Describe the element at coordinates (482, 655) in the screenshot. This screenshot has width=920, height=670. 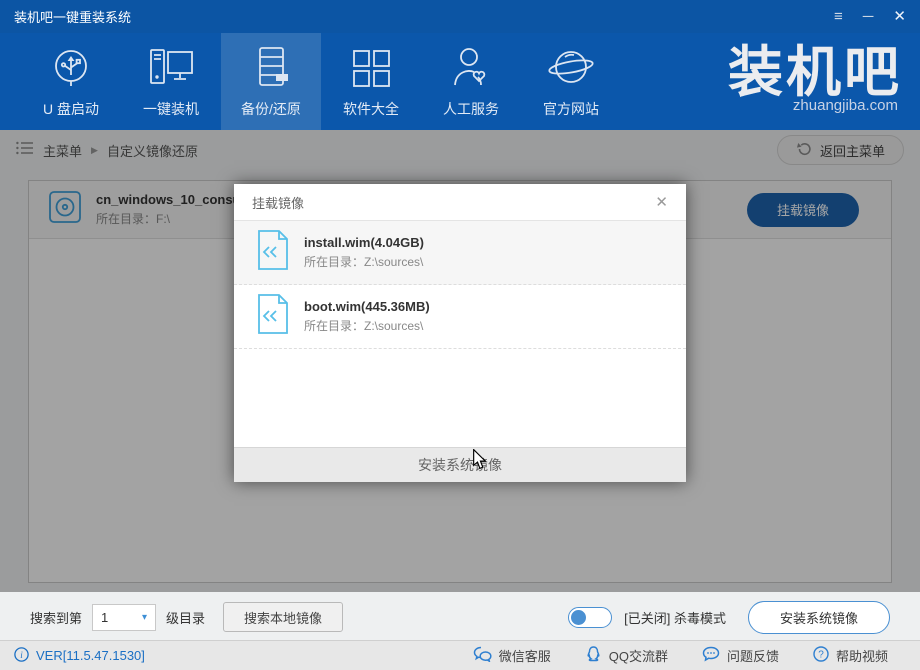
I see `wechat-icon` at that location.